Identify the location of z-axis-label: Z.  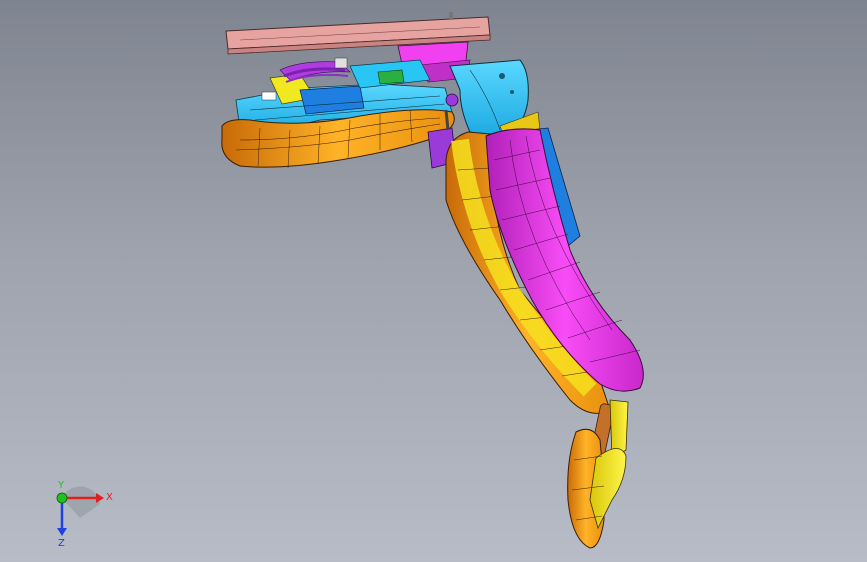
(61, 543).